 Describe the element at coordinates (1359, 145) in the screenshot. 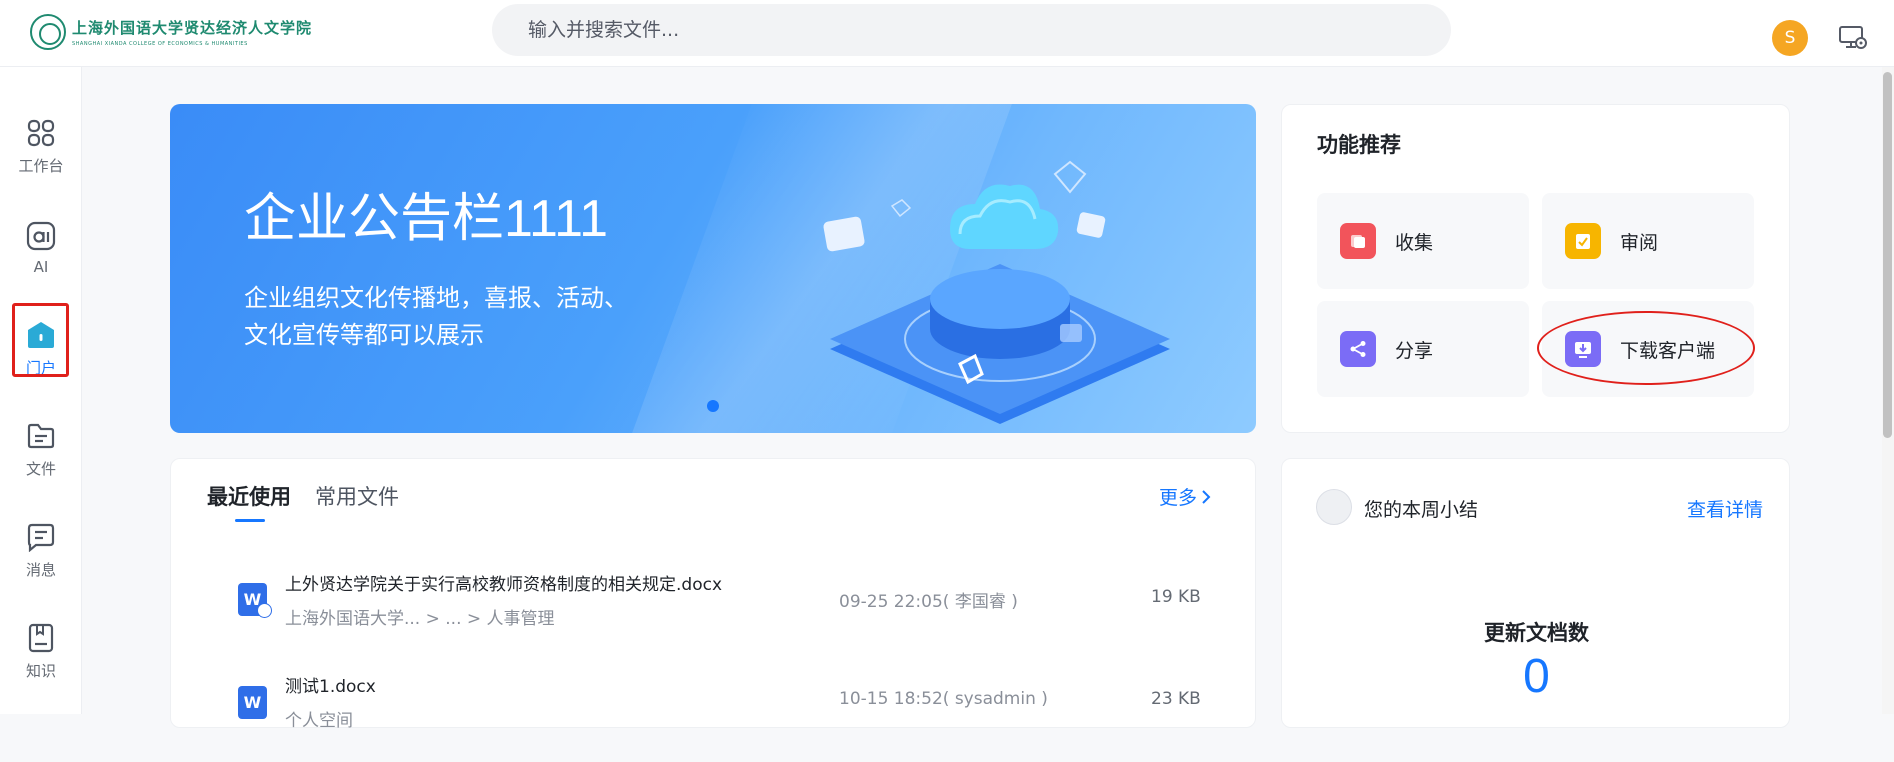

I see `feature-recommend-title: 功能推荐` at that location.